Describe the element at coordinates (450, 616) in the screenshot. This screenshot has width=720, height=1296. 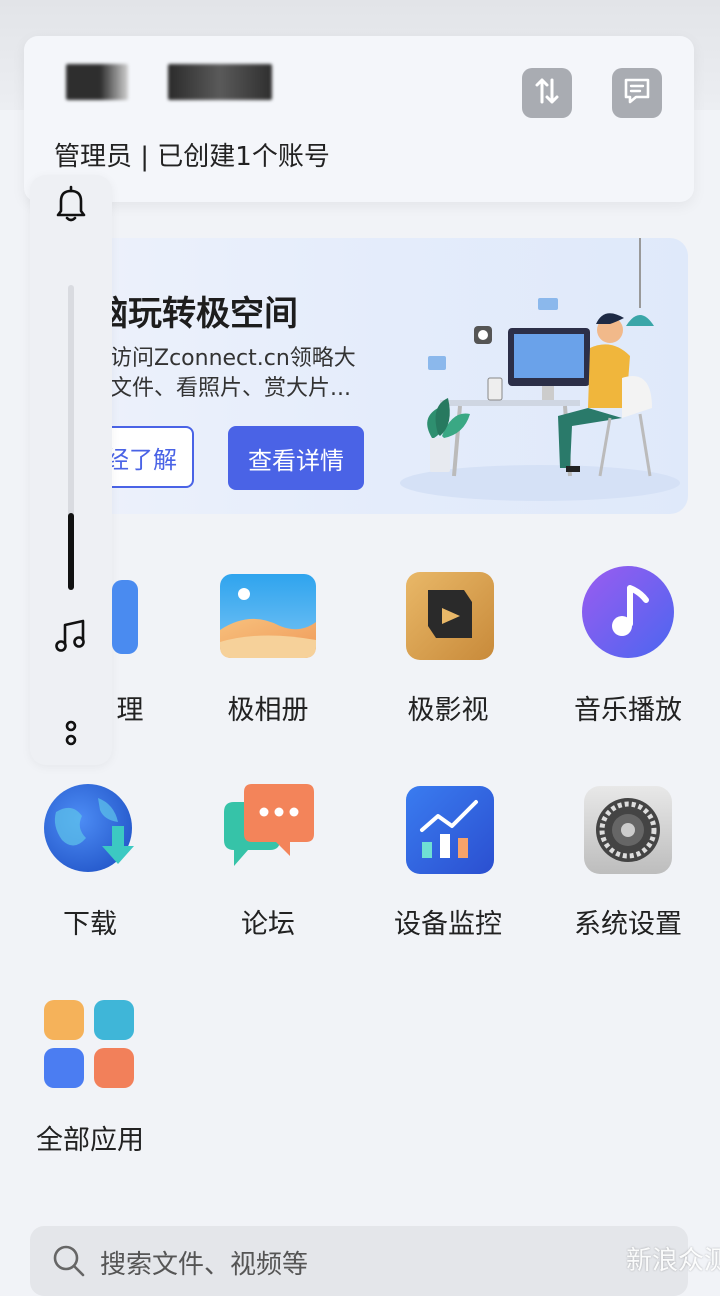
I see `video-icon` at that location.